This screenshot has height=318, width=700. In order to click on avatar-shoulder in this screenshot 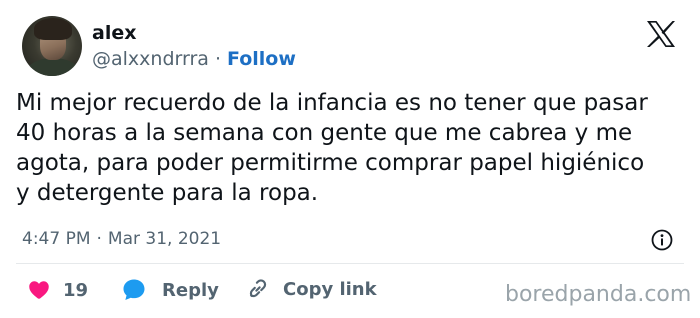, I will do `click(53, 67)`.